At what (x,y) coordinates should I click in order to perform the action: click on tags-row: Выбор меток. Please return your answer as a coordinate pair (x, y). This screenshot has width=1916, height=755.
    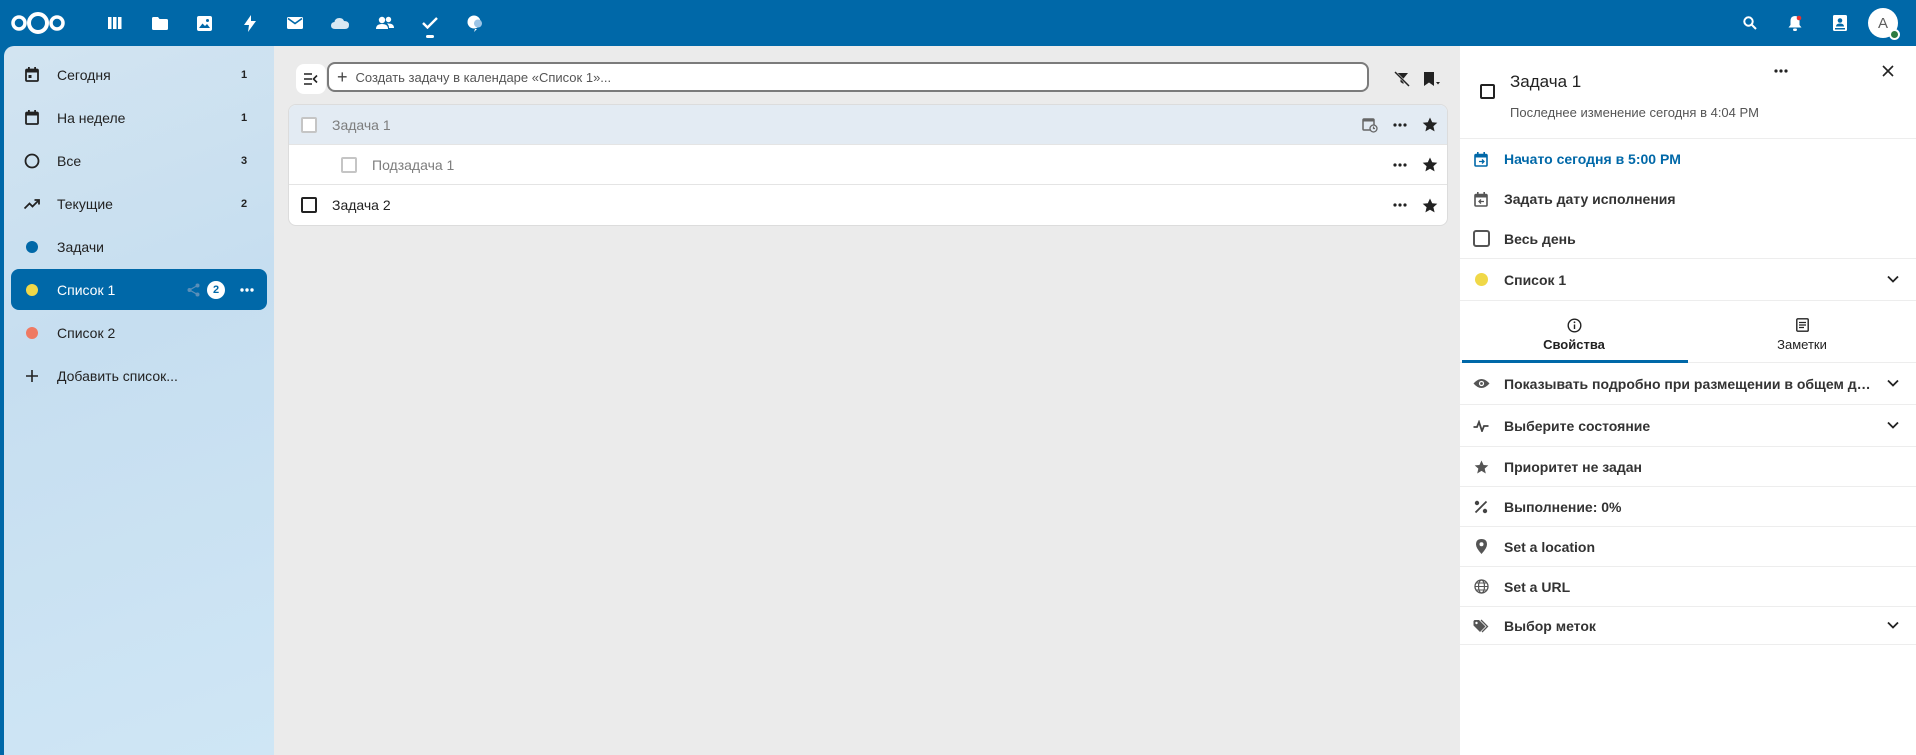
    Looking at the image, I should click on (1688, 626).